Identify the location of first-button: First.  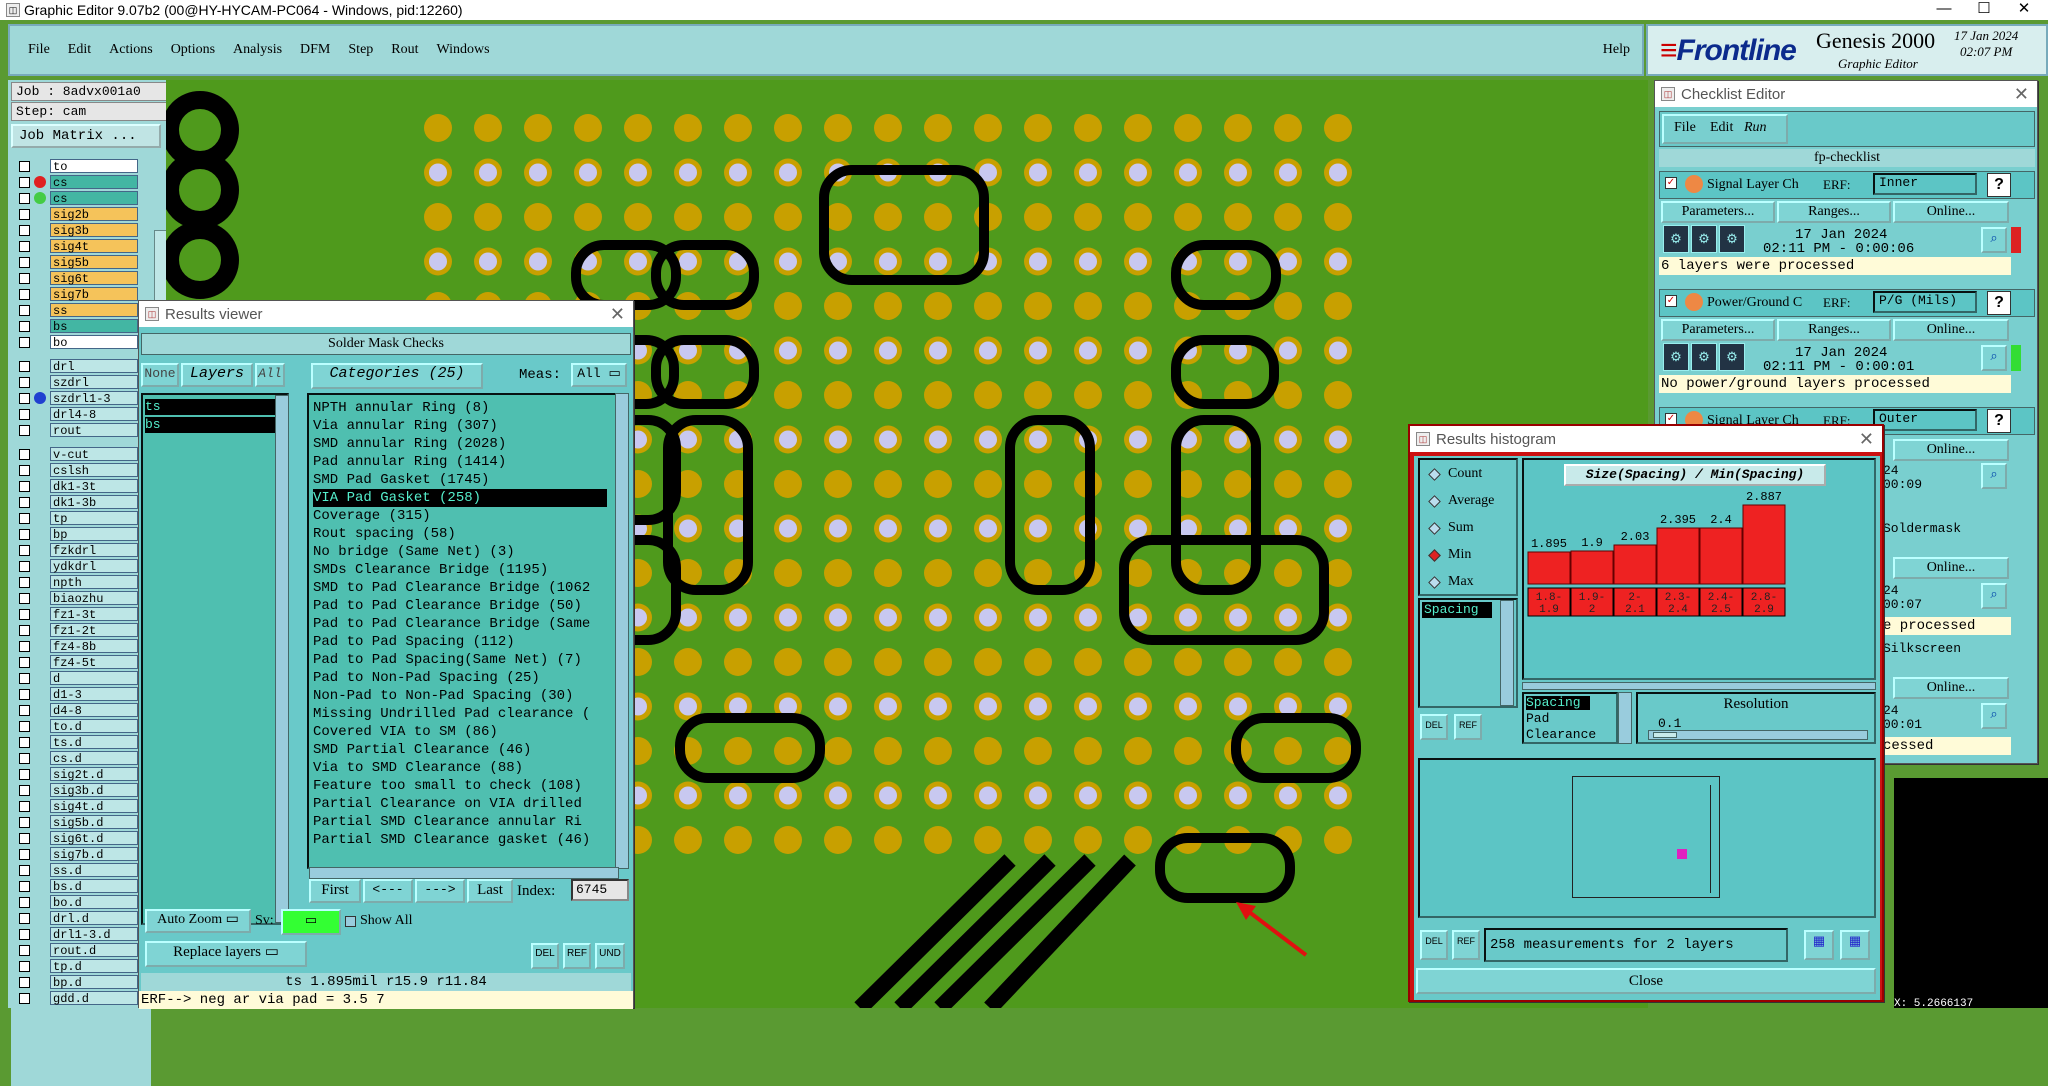
(335, 891).